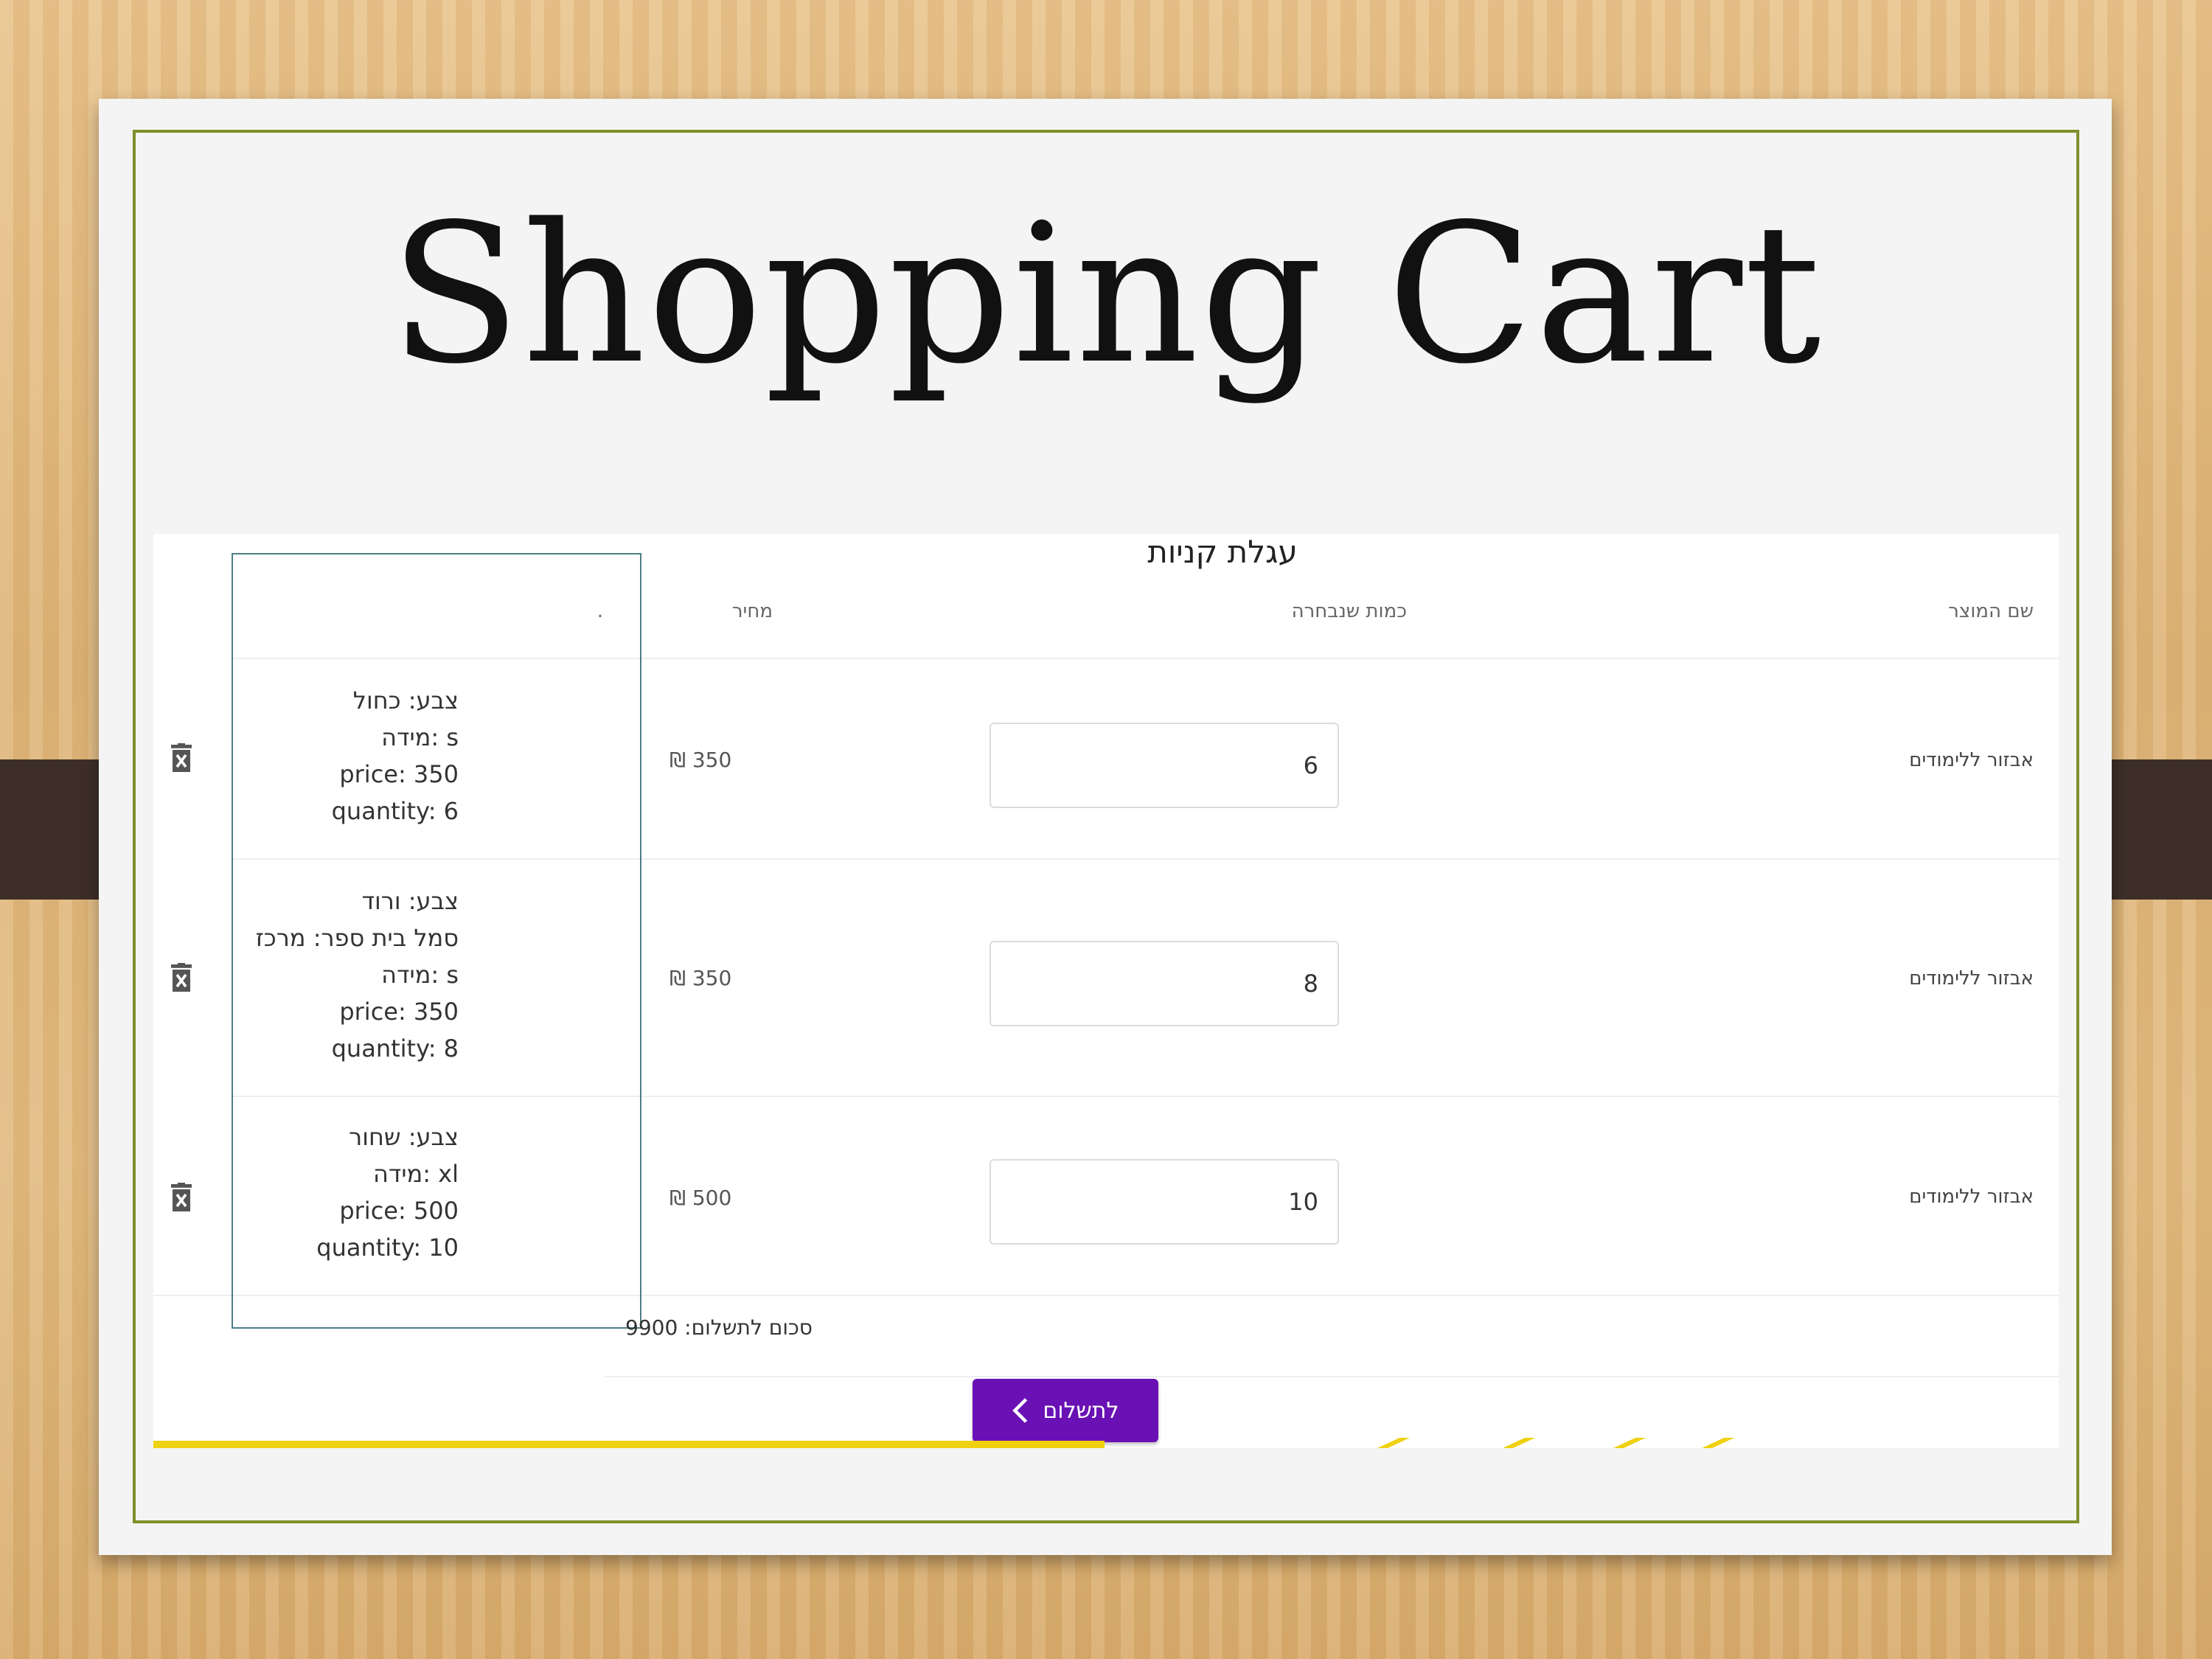  What do you see at coordinates (395, 811) in the screenshot?
I see `row-detail-line: quantity: 6` at bounding box center [395, 811].